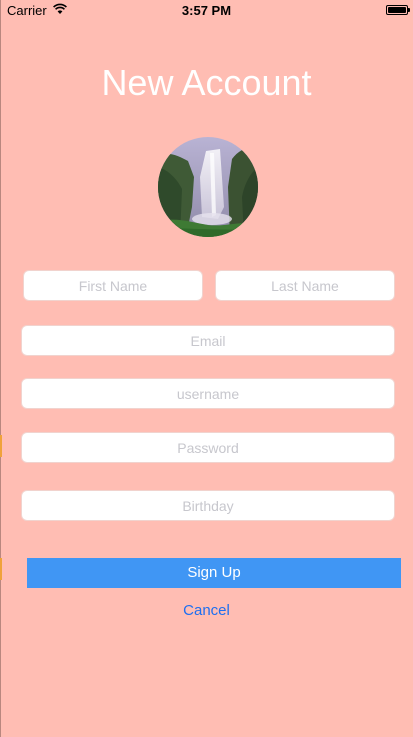  What do you see at coordinates (214, 573) in the screenshot?
I see `sign-up-button: Sign Up` at bounding box center [214, 573].